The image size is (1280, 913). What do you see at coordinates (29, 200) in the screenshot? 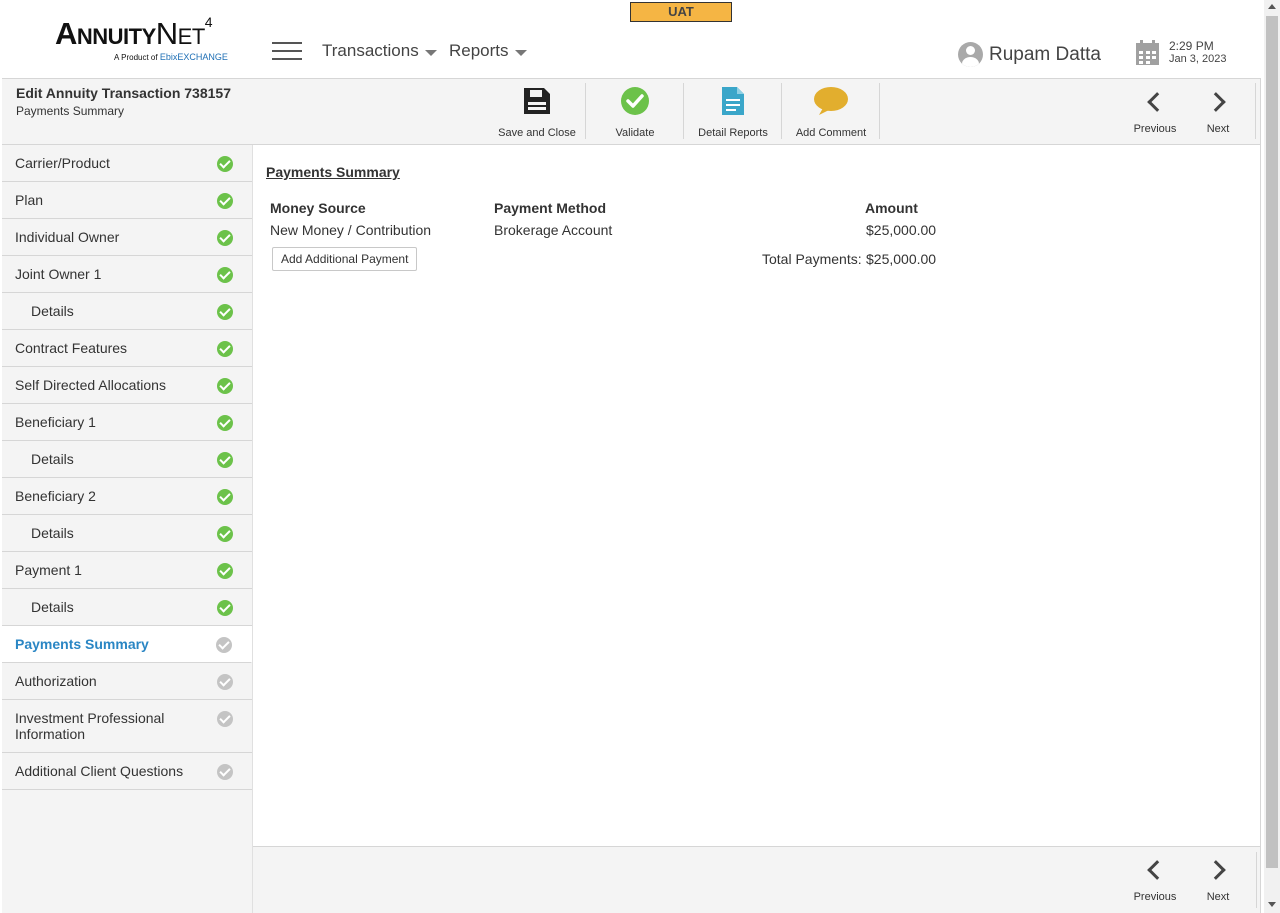
I see `sidebar-item-label: Plan` at bounding box center [29, 200].